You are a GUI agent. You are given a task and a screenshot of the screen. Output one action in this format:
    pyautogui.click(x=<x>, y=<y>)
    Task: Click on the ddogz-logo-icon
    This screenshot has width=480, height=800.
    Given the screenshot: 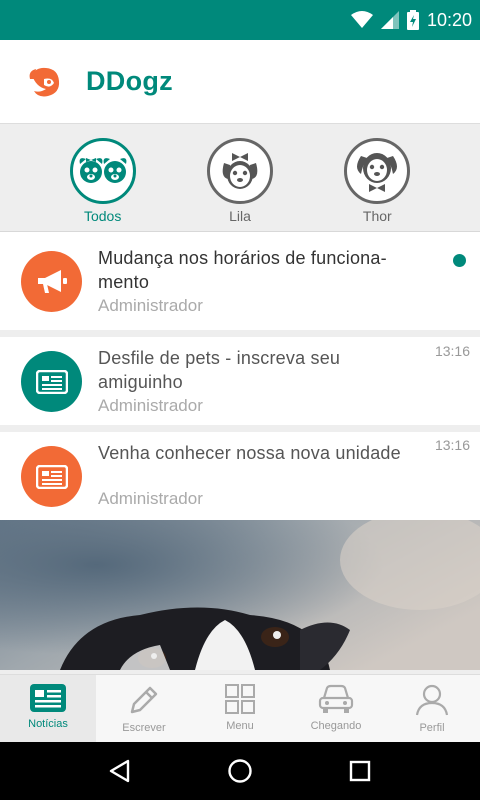 What is the action you would take?
    pyautogui.click(x=44, y=82)
    